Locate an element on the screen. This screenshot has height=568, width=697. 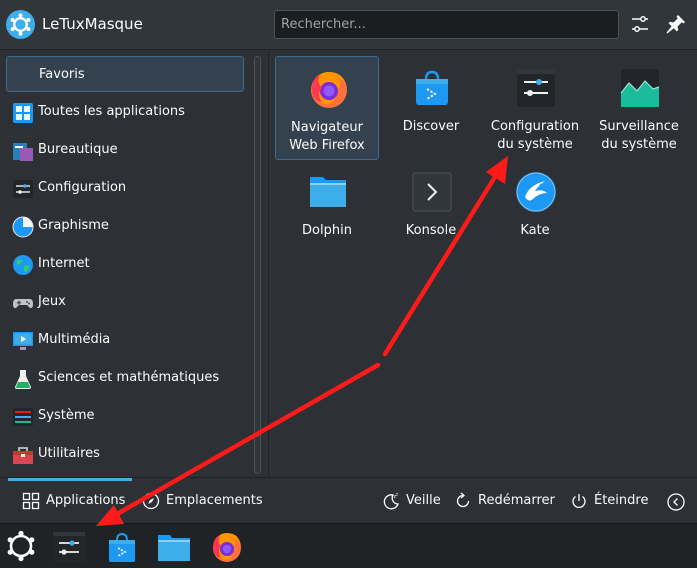
sidebar-item-label: Multimédia is located at coordinates (74, 339).